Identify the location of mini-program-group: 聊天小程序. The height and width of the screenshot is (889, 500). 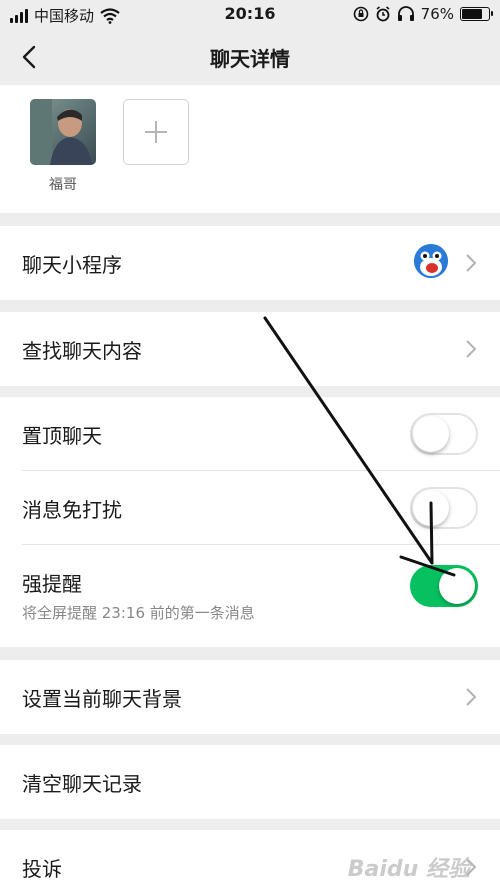
(250, 263).